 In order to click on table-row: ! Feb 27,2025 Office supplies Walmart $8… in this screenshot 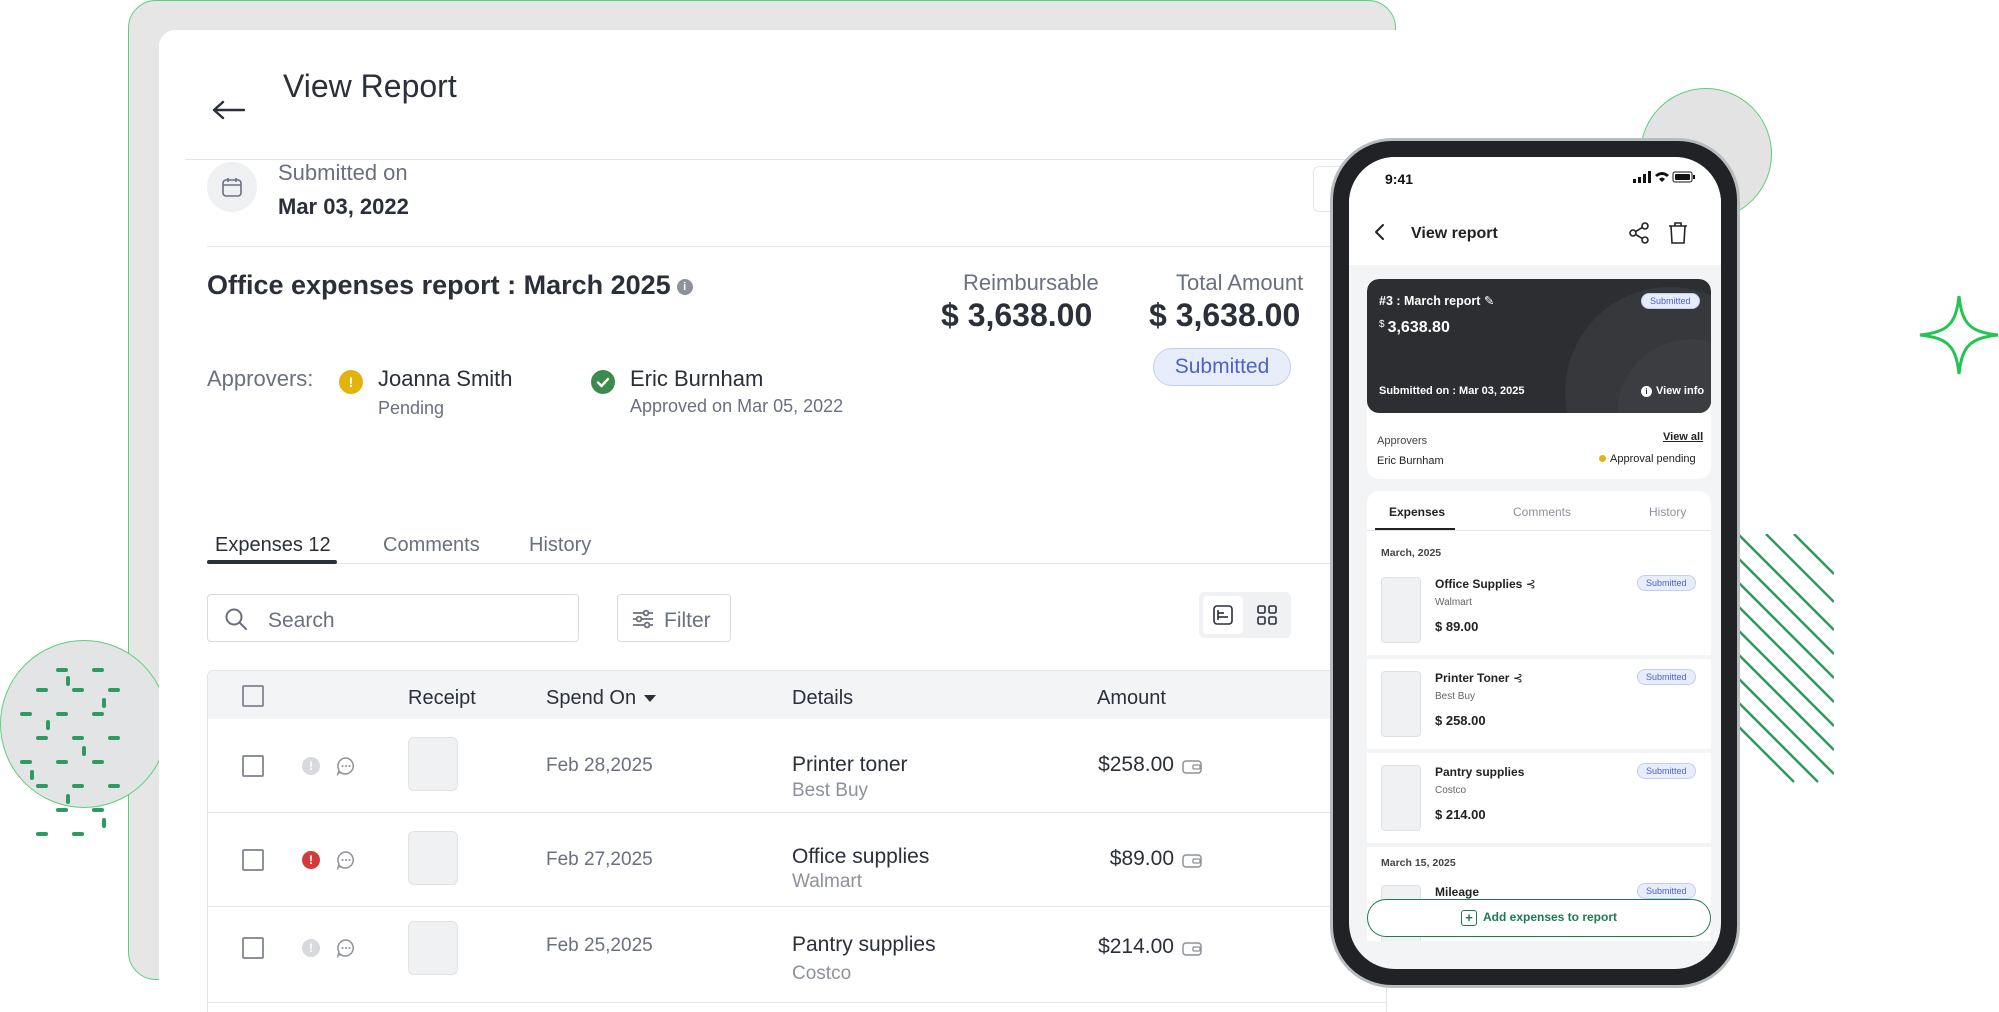, I will do `click(797, 860)`.